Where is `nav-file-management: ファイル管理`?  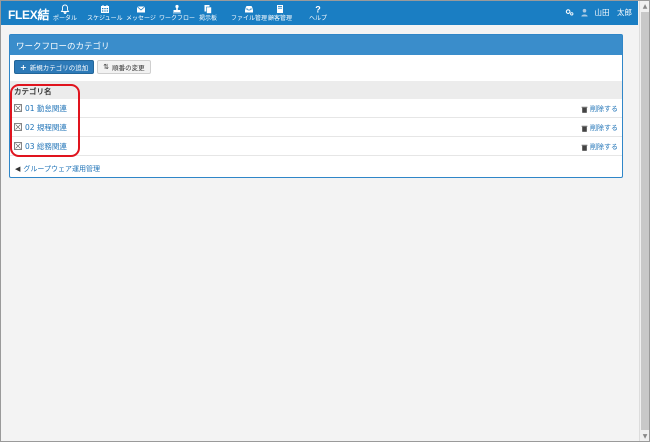
nav-file-management: ファイル管理 is located at coordinates (249, 14).